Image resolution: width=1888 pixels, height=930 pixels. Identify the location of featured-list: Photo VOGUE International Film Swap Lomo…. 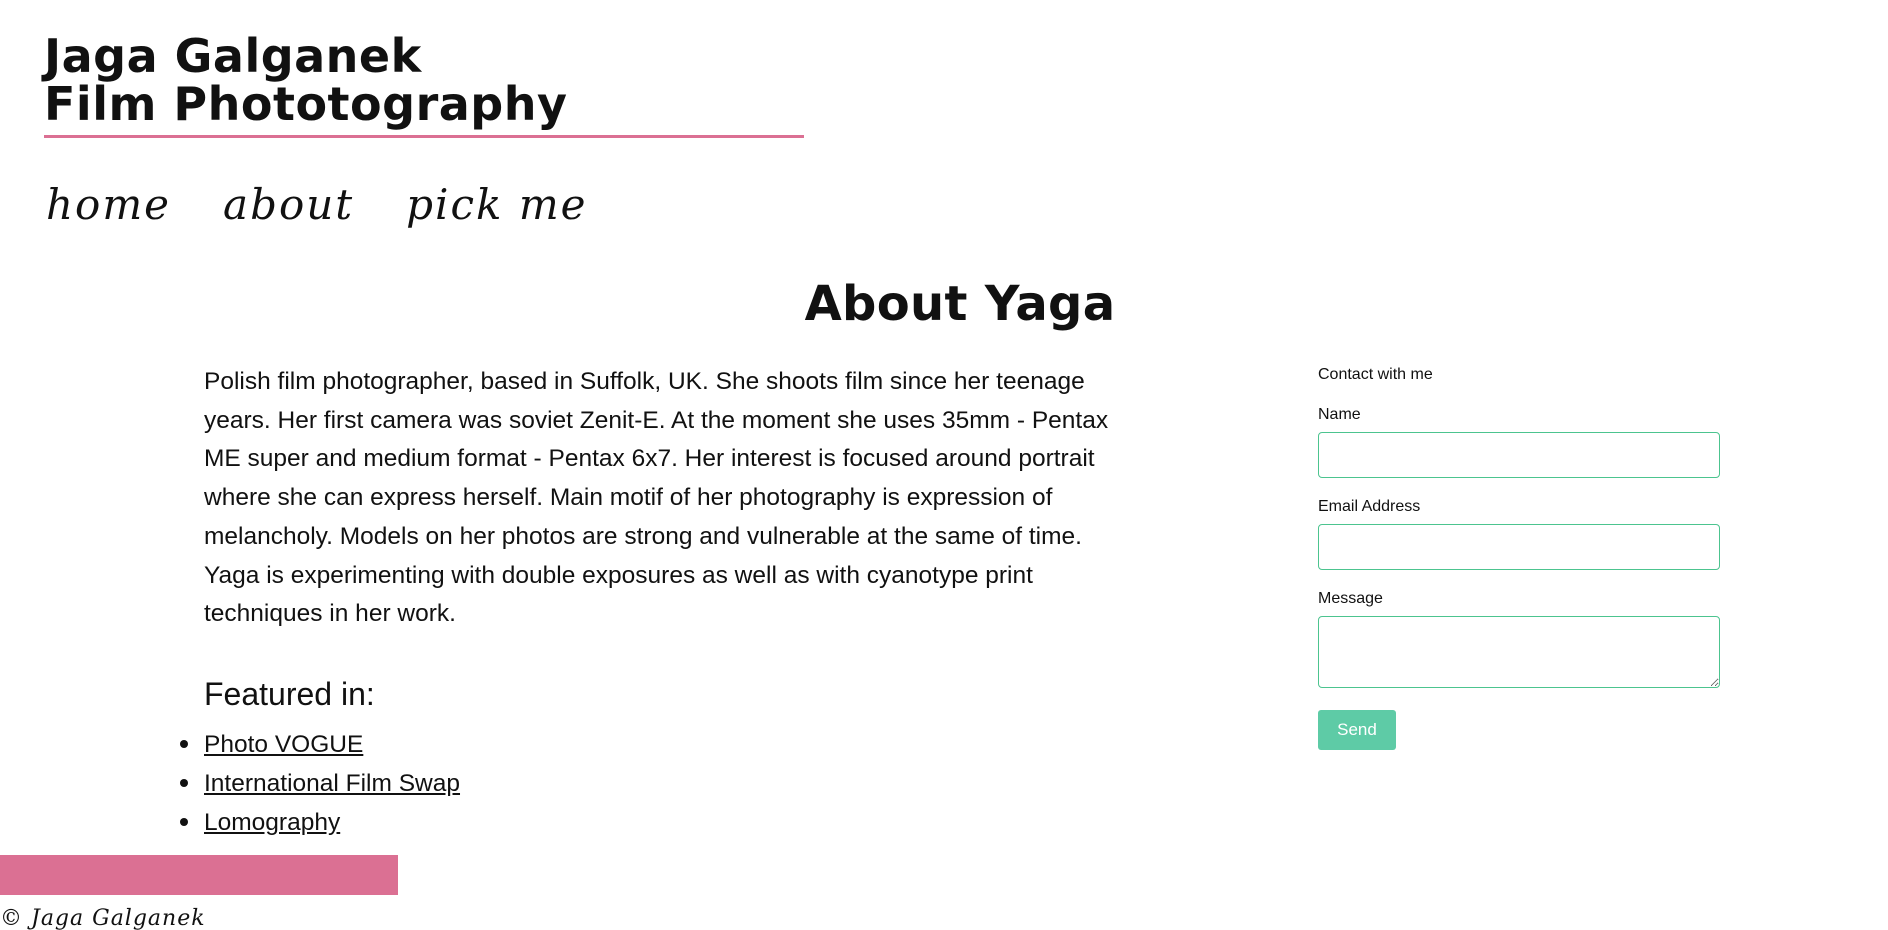
(319, 783).